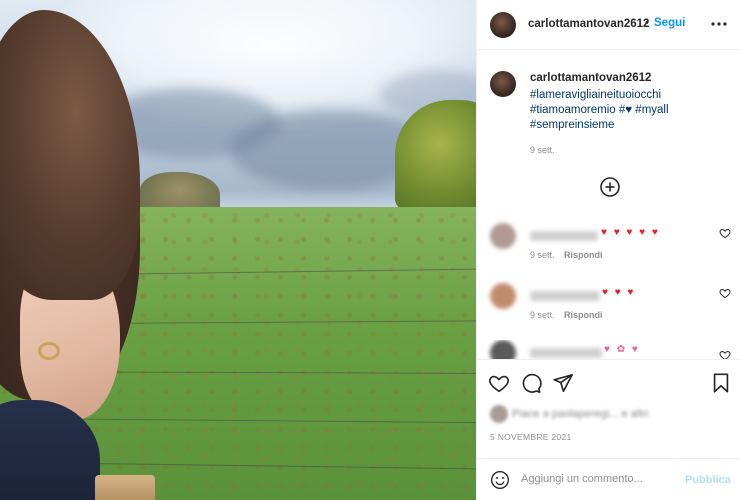  What do you see at coordinates (531, 437) in the screenshot?
I see `post-date: 5 NOVEMBRE 2021` at bounding box center [531, 437].